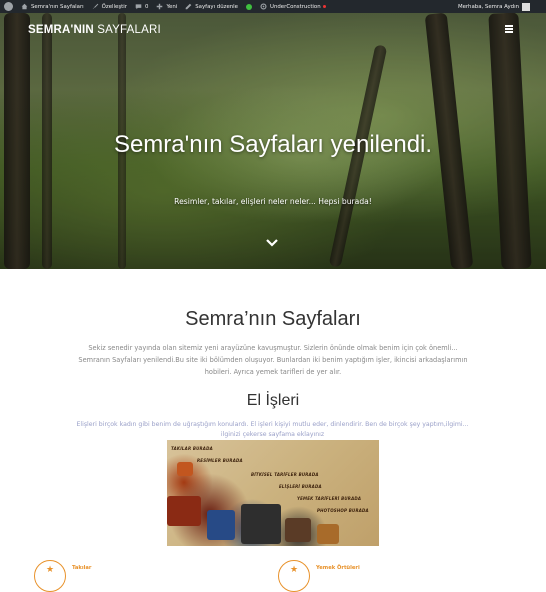 The height and width of the screenshot is (592, 546). I want to click on wordpress-logo-button, so click(8, 6).